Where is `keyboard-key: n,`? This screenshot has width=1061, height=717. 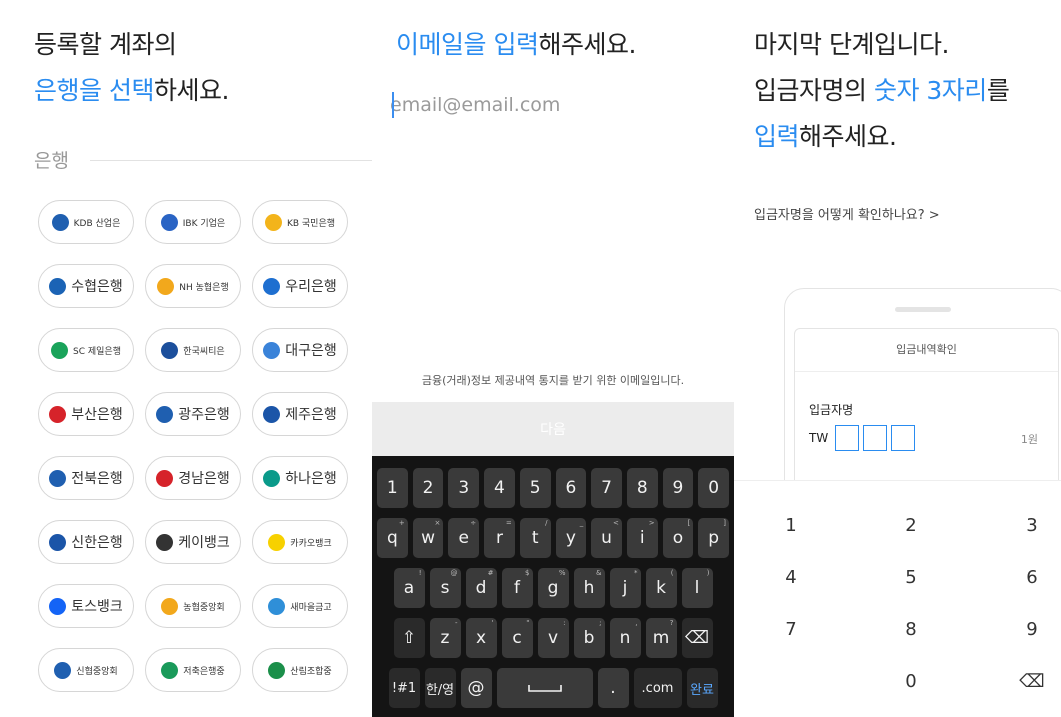 keyboard-key: n, is located at coordinates (625, 638).